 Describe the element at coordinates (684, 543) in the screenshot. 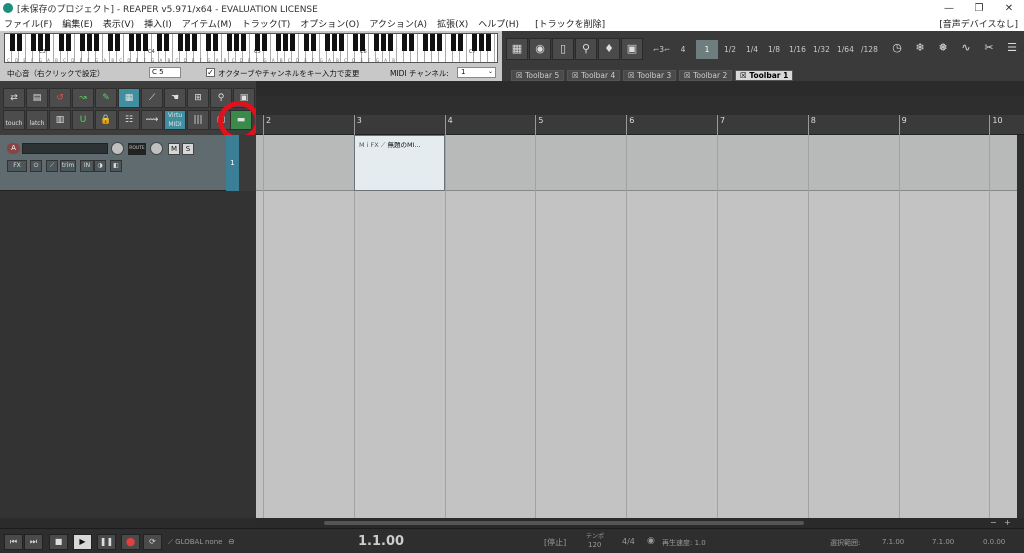

I see `playrate-label: 再生速度: 1.0` at that location.